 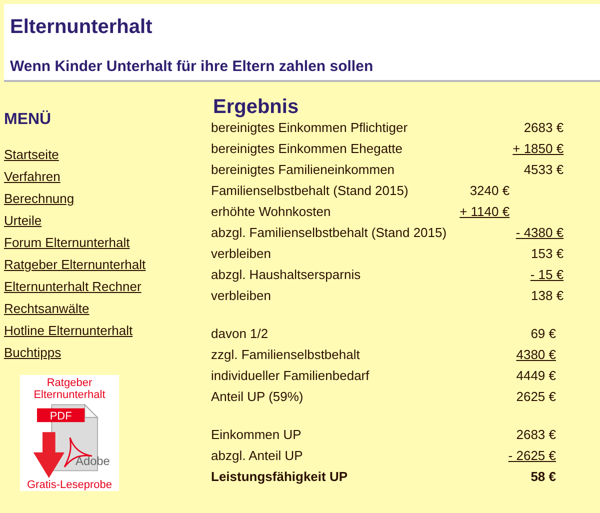 I want to click on amount: 4380 €, so click(x=536, y=354).